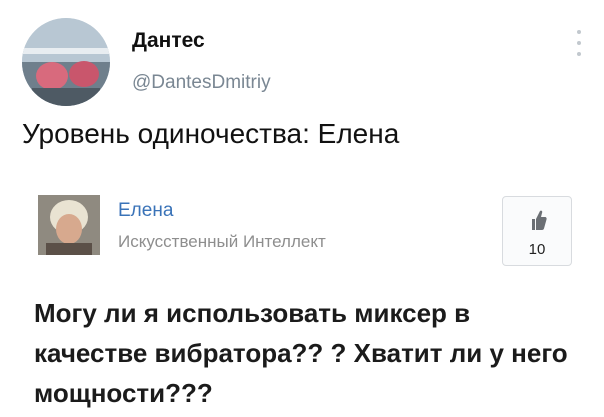 The image size is (604, 417). What do you see at coordinates (539, 220) in the screenshot?
I see `thumbs-up-icon` at bounding box center [539, 220].